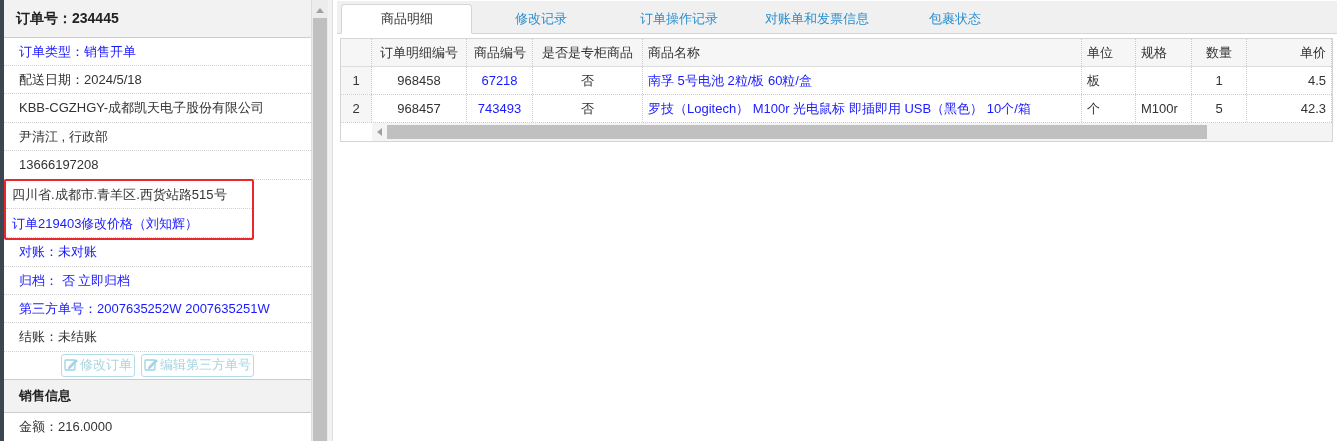 The image size is (1337, 441). What do you see at coordinates (406, 19) in the screenshot?
I see `tab: 商品明细` at bounding box center [406, 19].